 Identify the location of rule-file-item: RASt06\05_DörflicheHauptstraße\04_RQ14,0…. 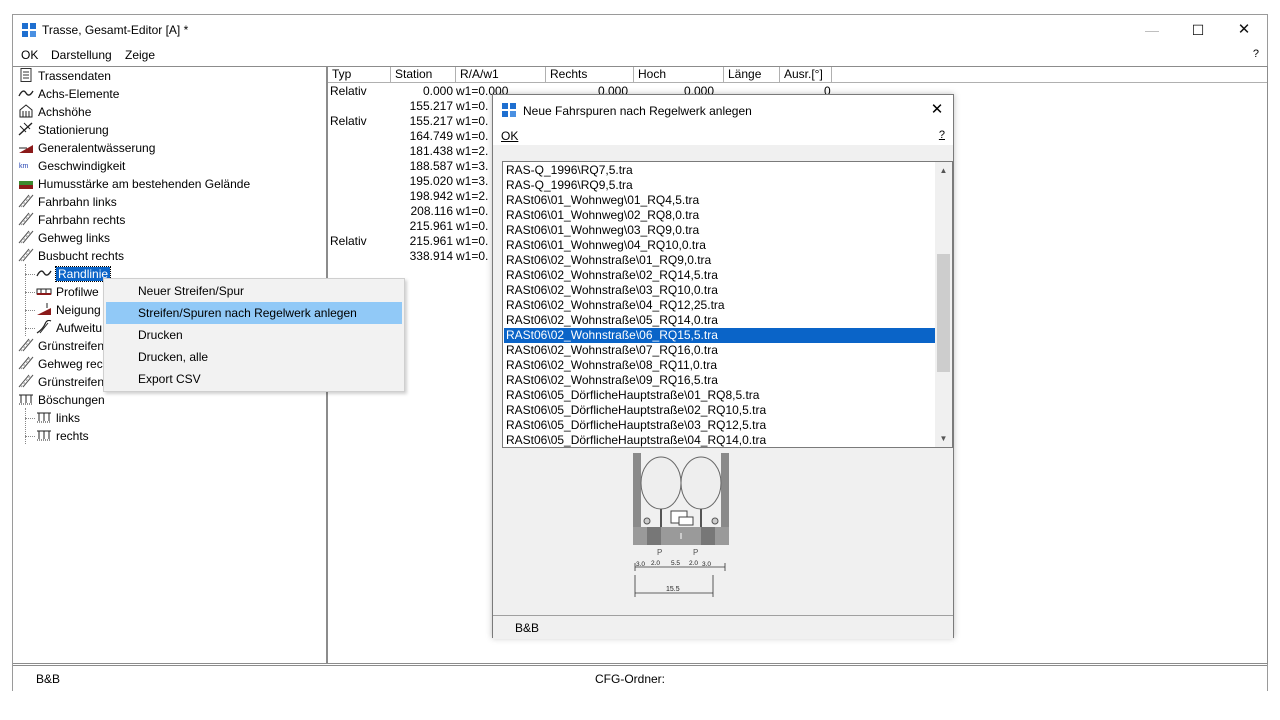
(719, 440).